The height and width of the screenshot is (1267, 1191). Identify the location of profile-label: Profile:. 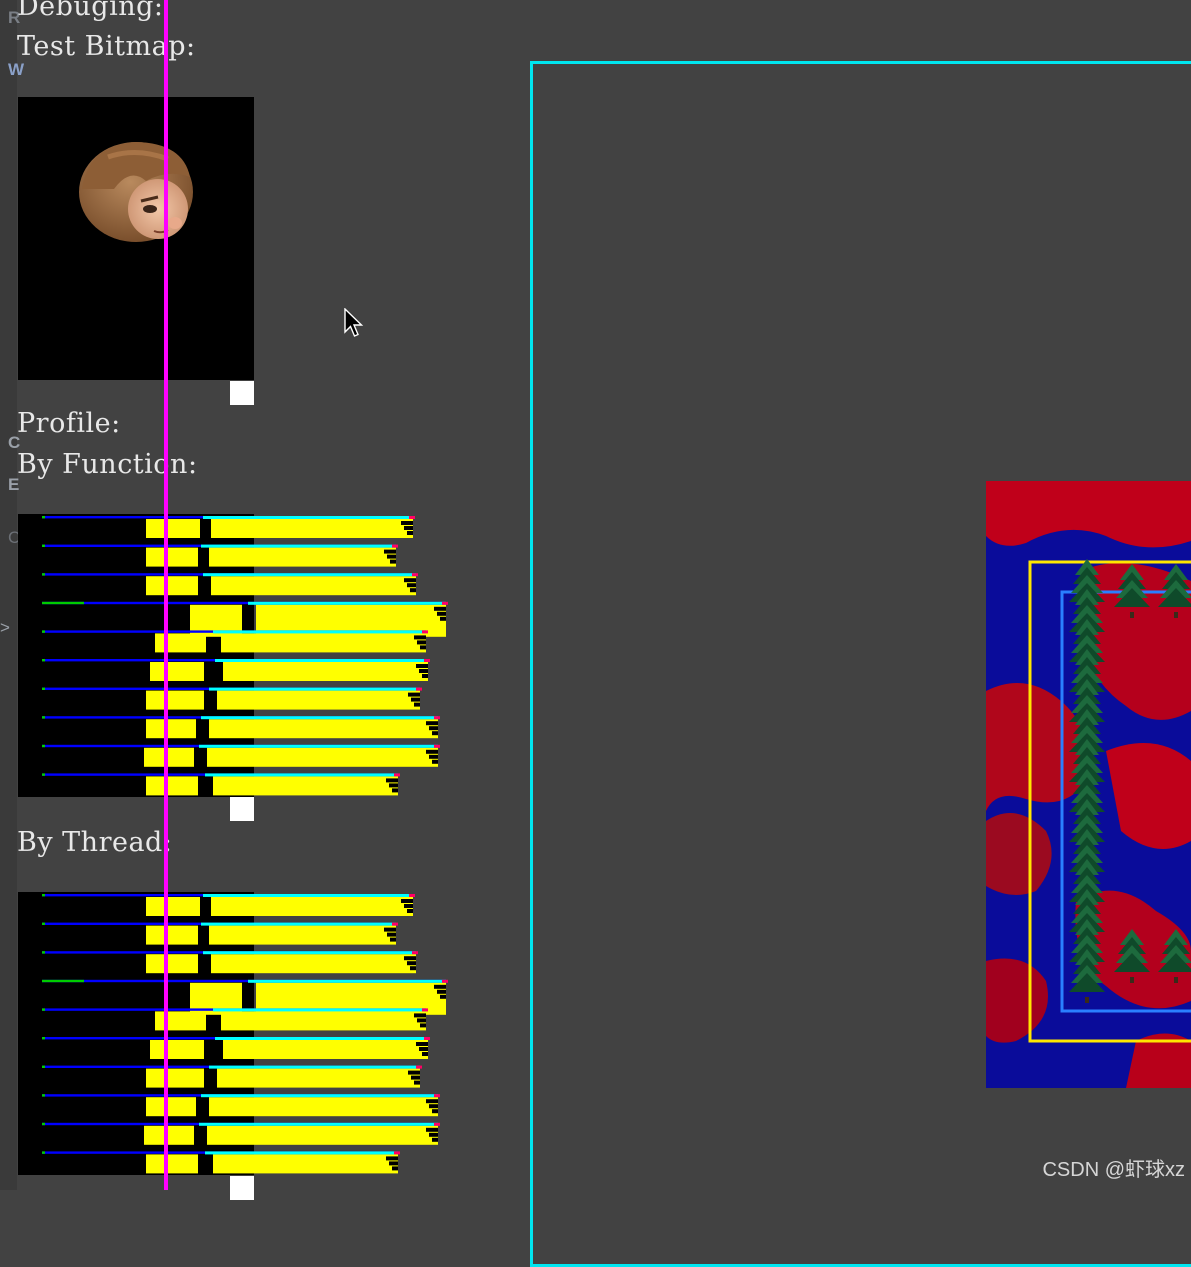
(69, 423).